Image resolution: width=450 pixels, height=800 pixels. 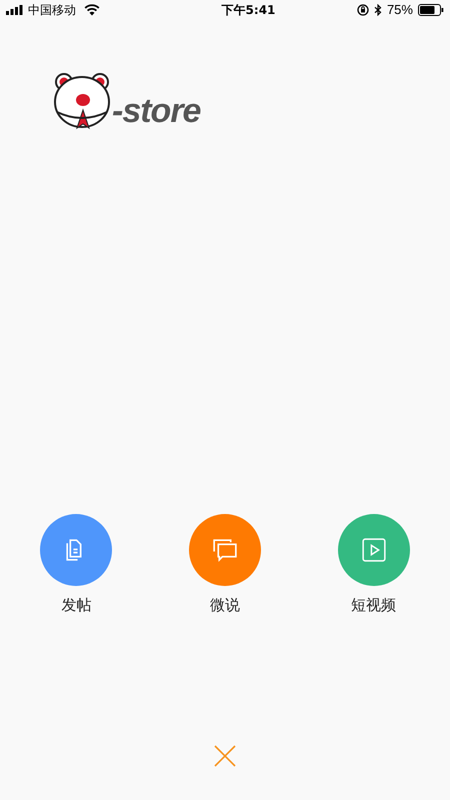 I want to click on battery-icon, so click(x=431, y=10).